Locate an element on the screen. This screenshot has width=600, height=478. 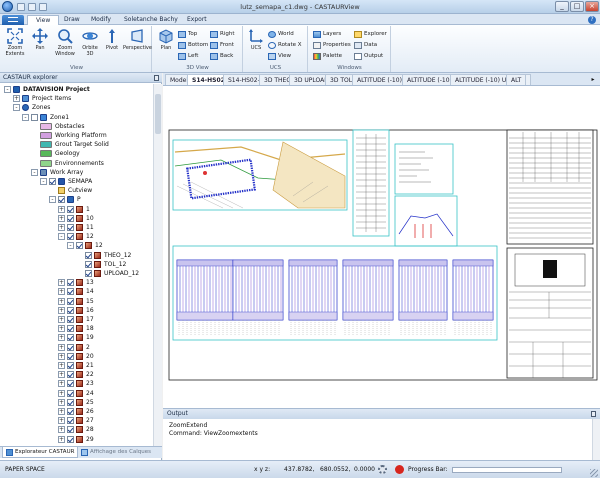
back-view-button: Back is located at coordinates (221, 56).